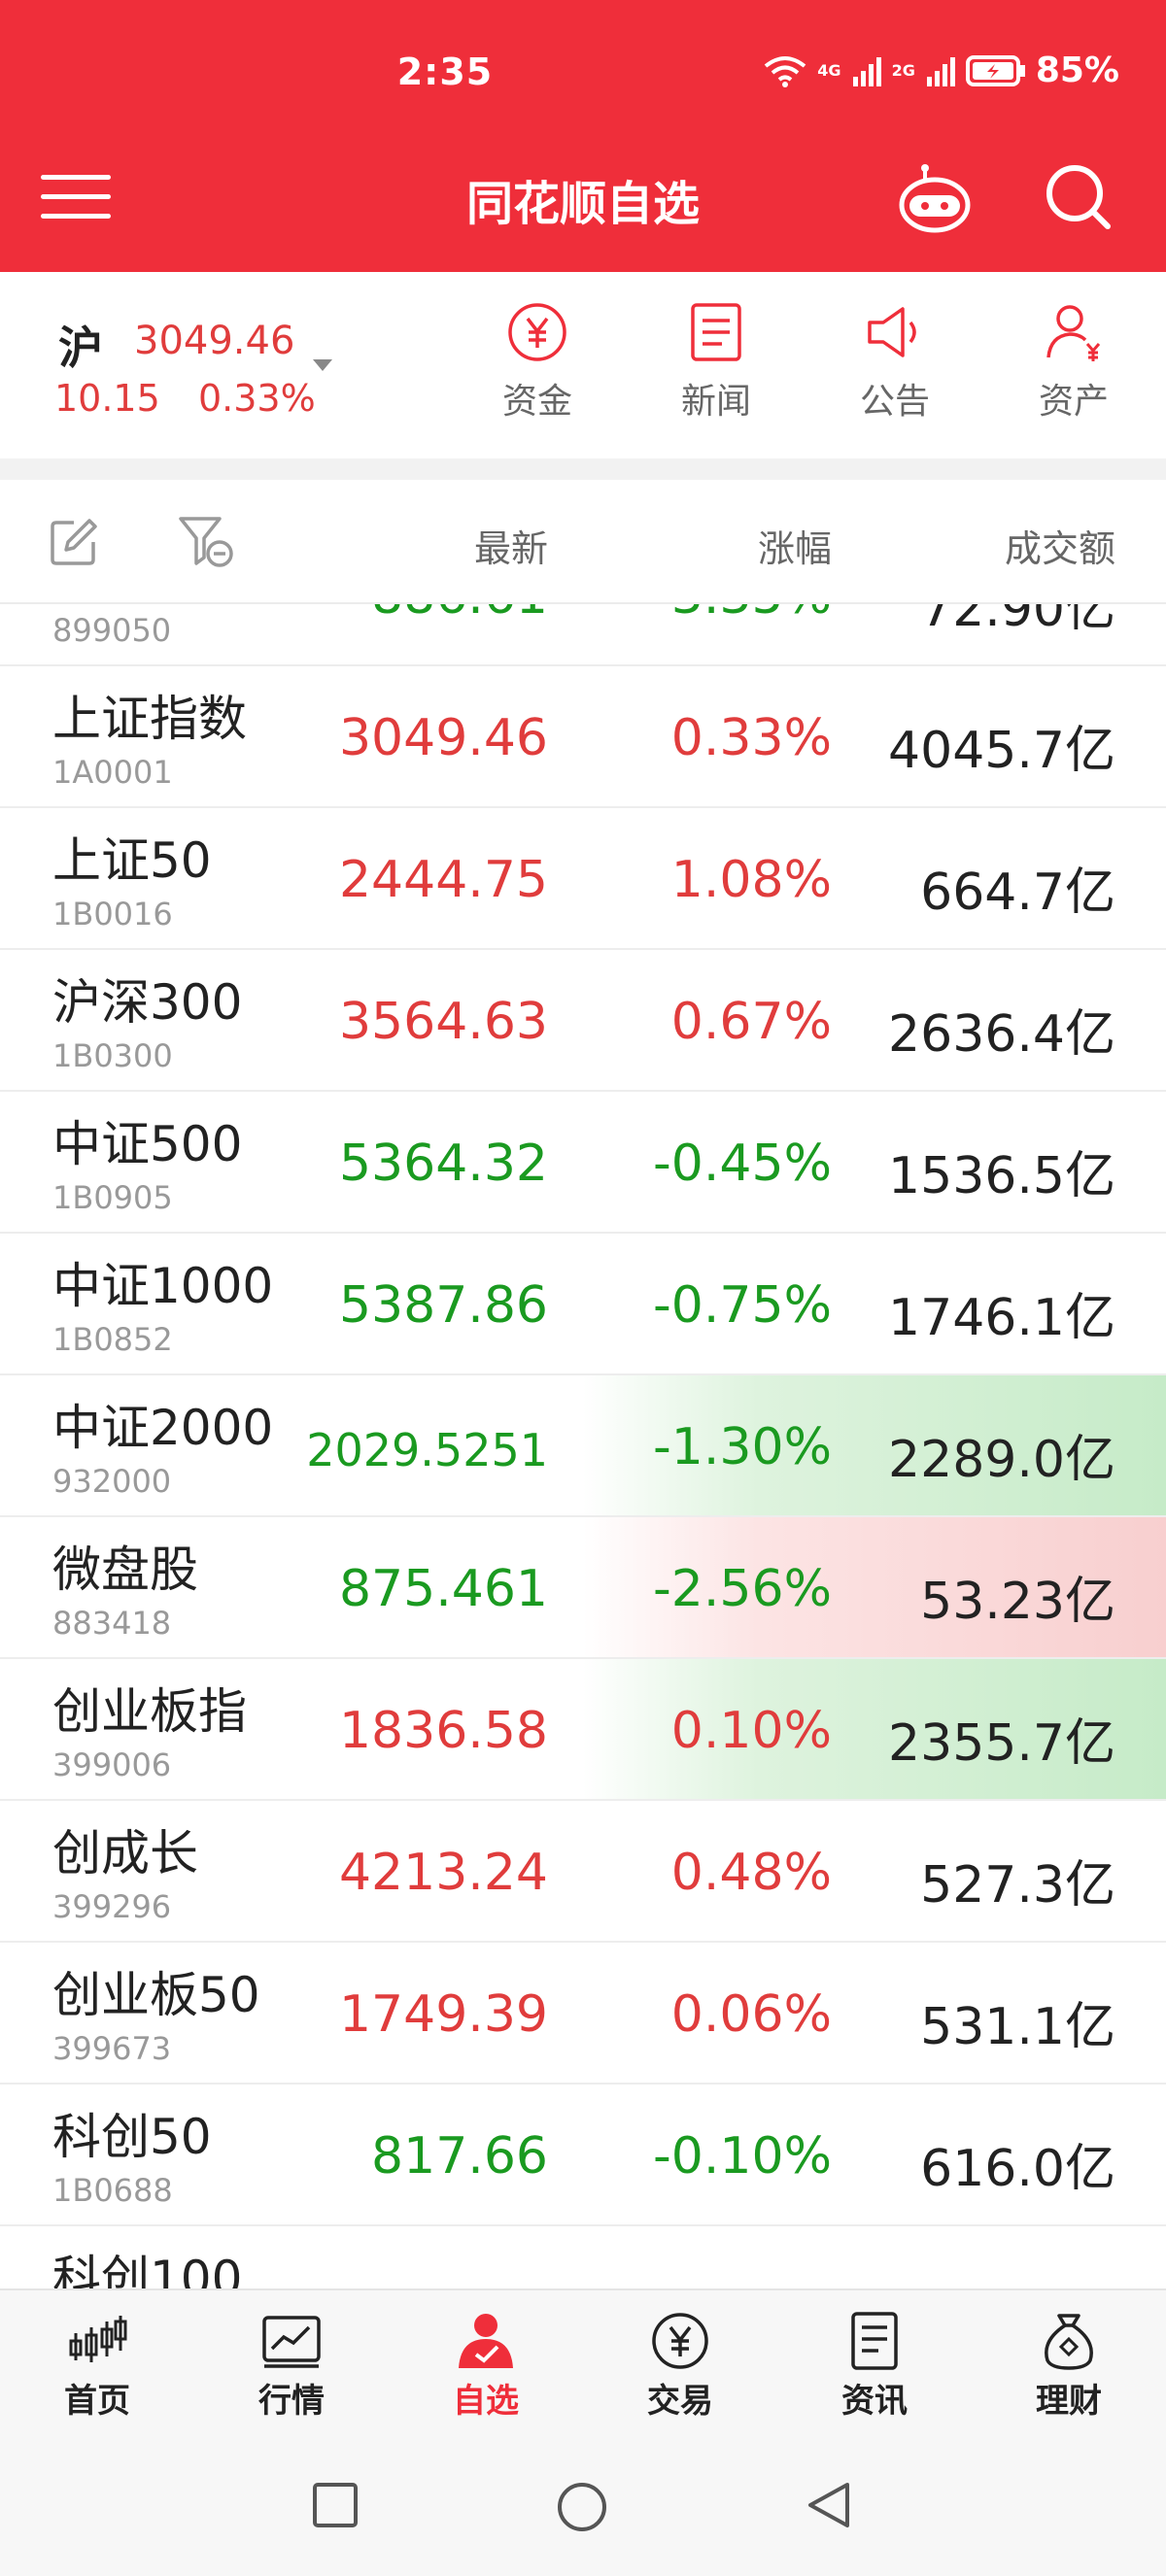 This screenshot has height=2576, width=1166. What do you see at coordinates (511, 545) in the screenshot?
I see `column-latest: 最新` at bounding box center [511, 545].